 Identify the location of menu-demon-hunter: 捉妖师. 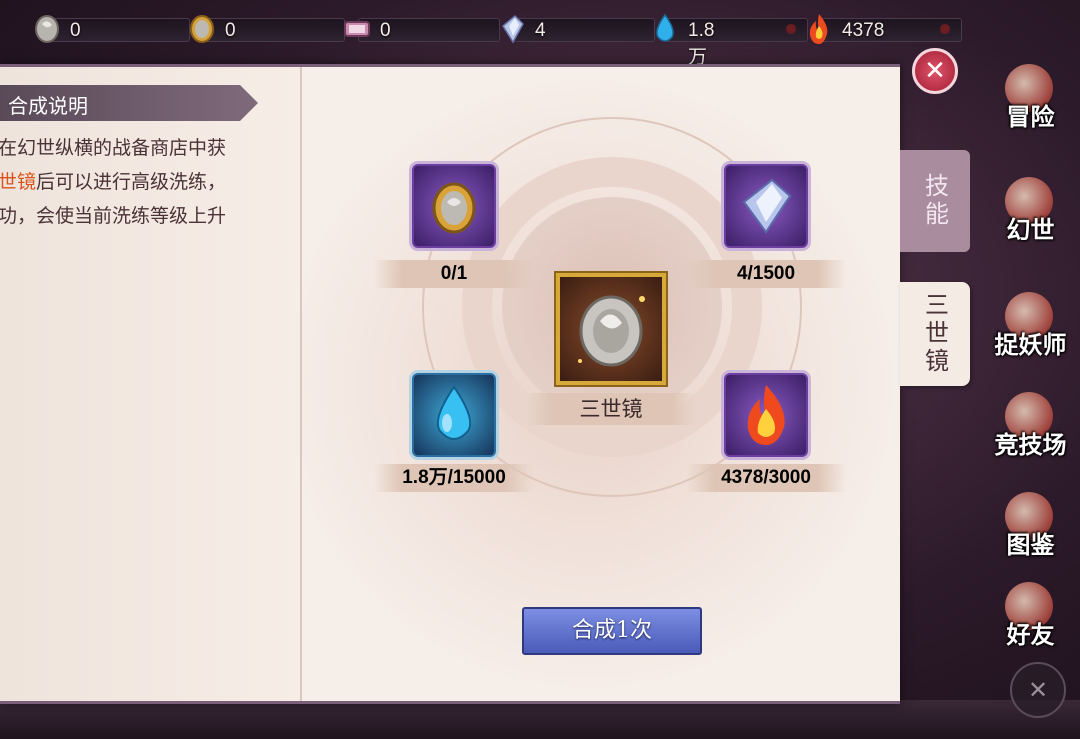
(1030, 326).